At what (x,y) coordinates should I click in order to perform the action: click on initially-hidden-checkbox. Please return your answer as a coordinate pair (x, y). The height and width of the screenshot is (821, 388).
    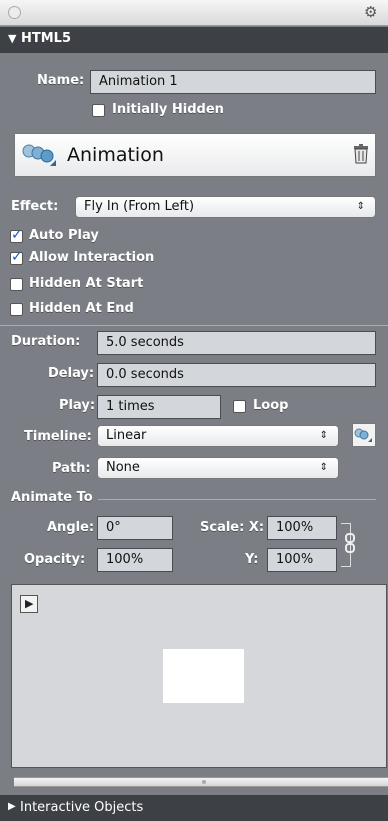
    Looking at the image, I should click on (98, 110).